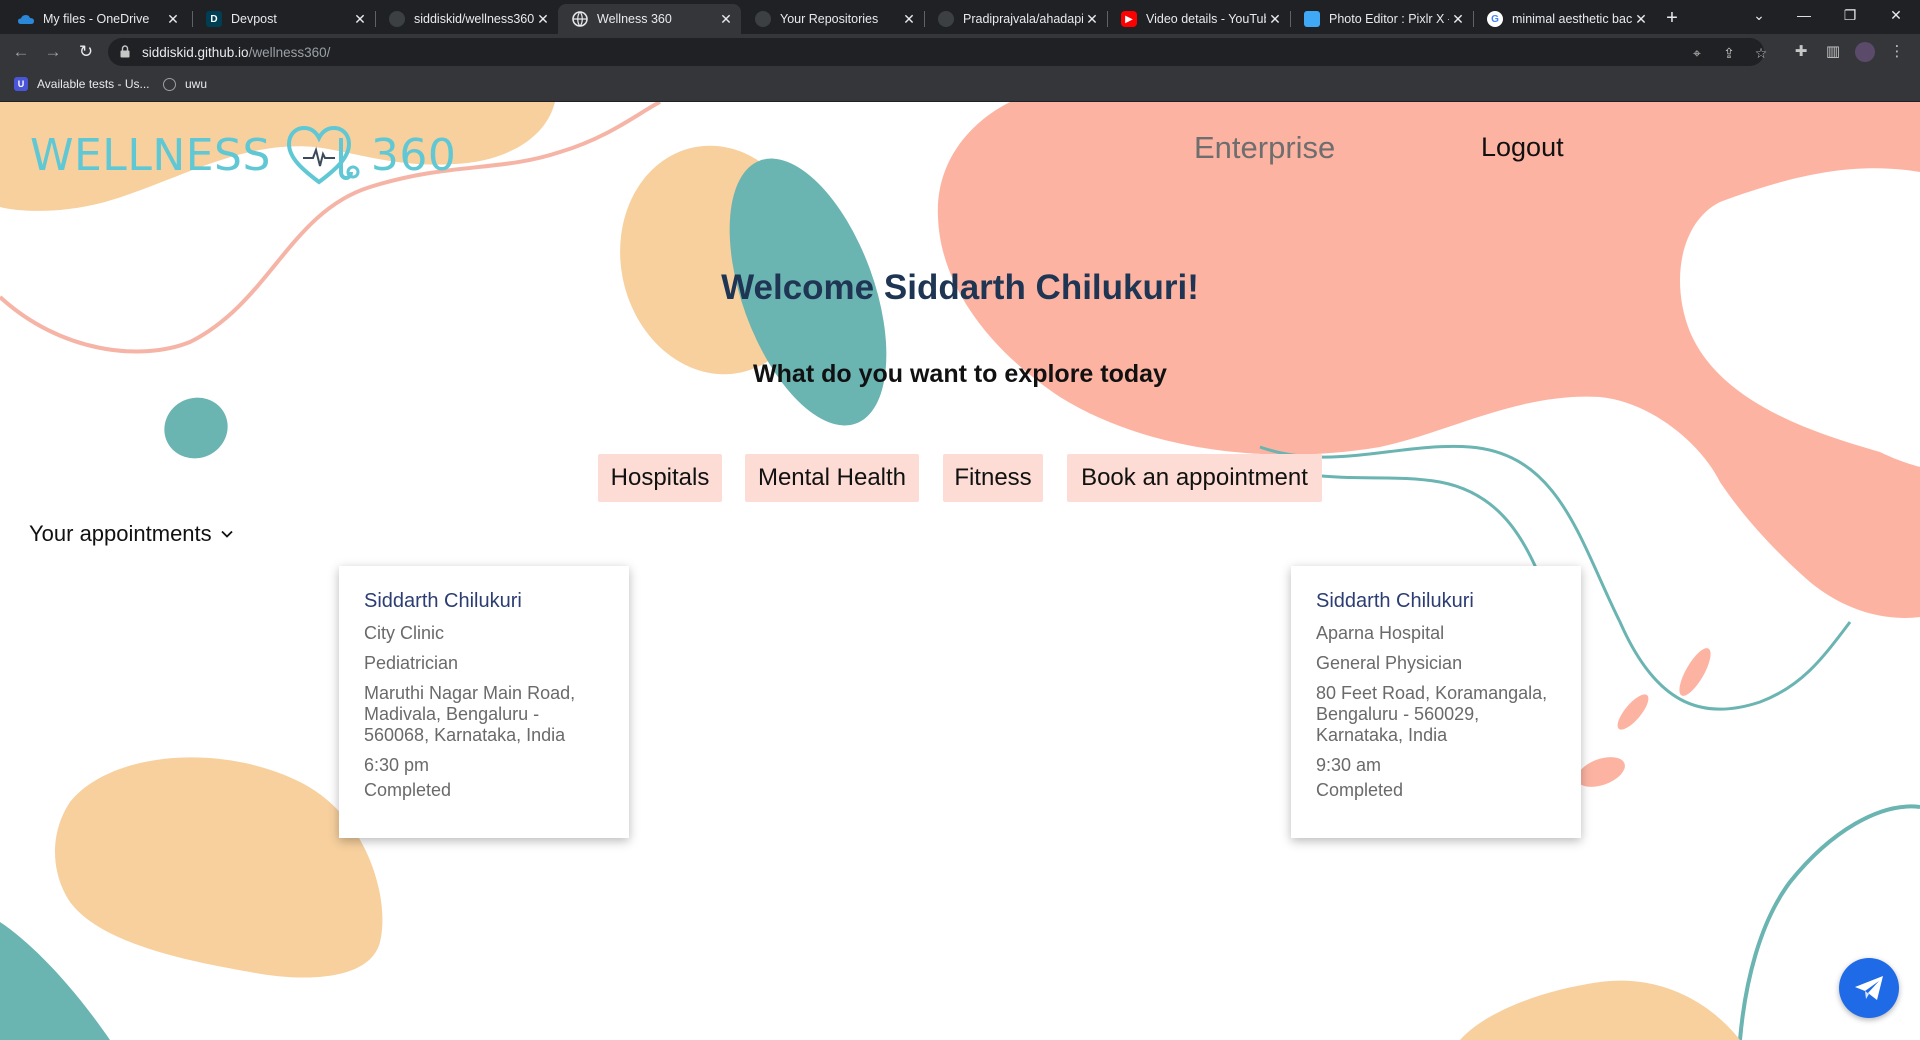 The image size is (1920, 1040). What do you see at coordinates (466, 19) in the screenshot?
I see `tab-github-wellness360: siddiskid/wellness360 ✕` at bounding box center [466, 19].